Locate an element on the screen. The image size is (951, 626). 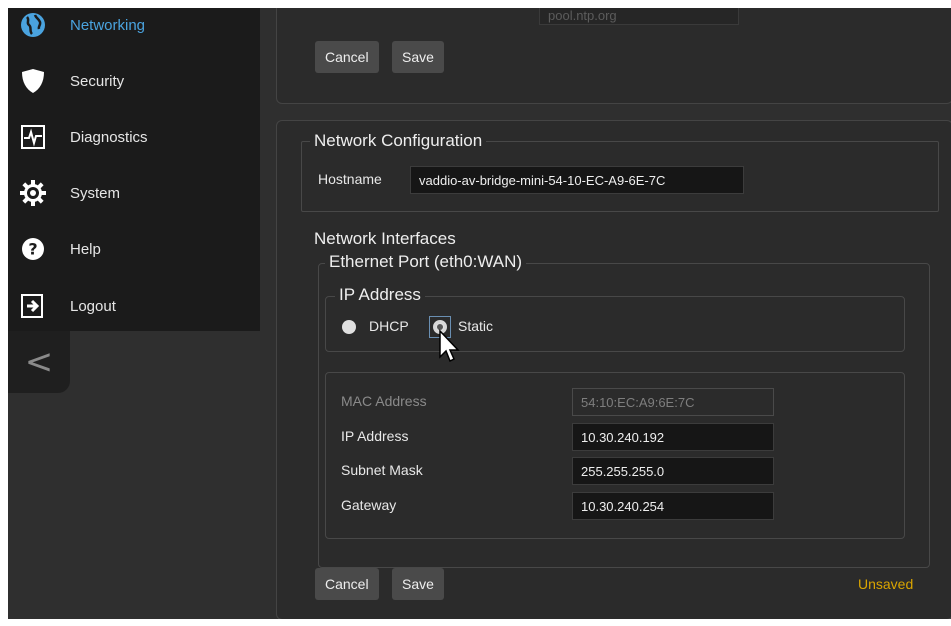
static-label: Static is located at coordinates (476, 326).